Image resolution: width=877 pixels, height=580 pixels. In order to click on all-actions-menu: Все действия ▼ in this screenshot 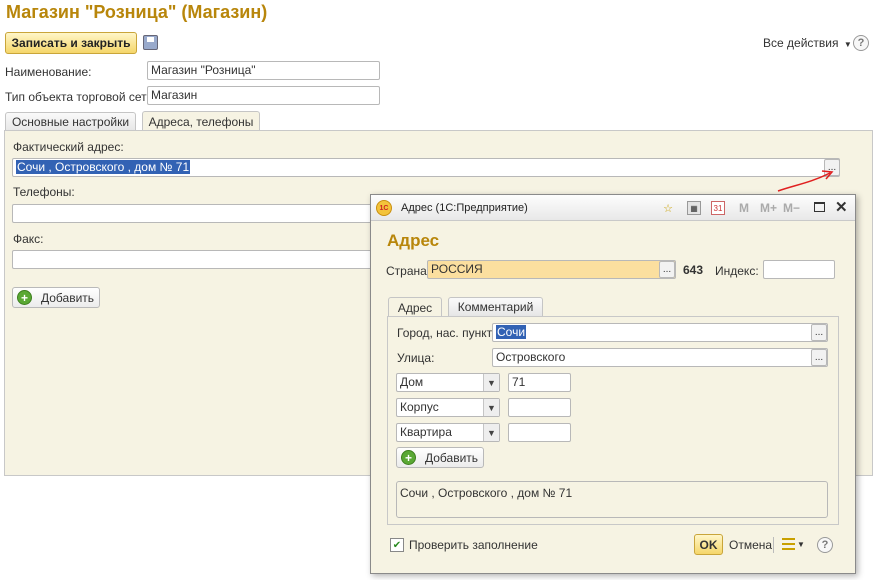, I will do `click(807, 43)`.